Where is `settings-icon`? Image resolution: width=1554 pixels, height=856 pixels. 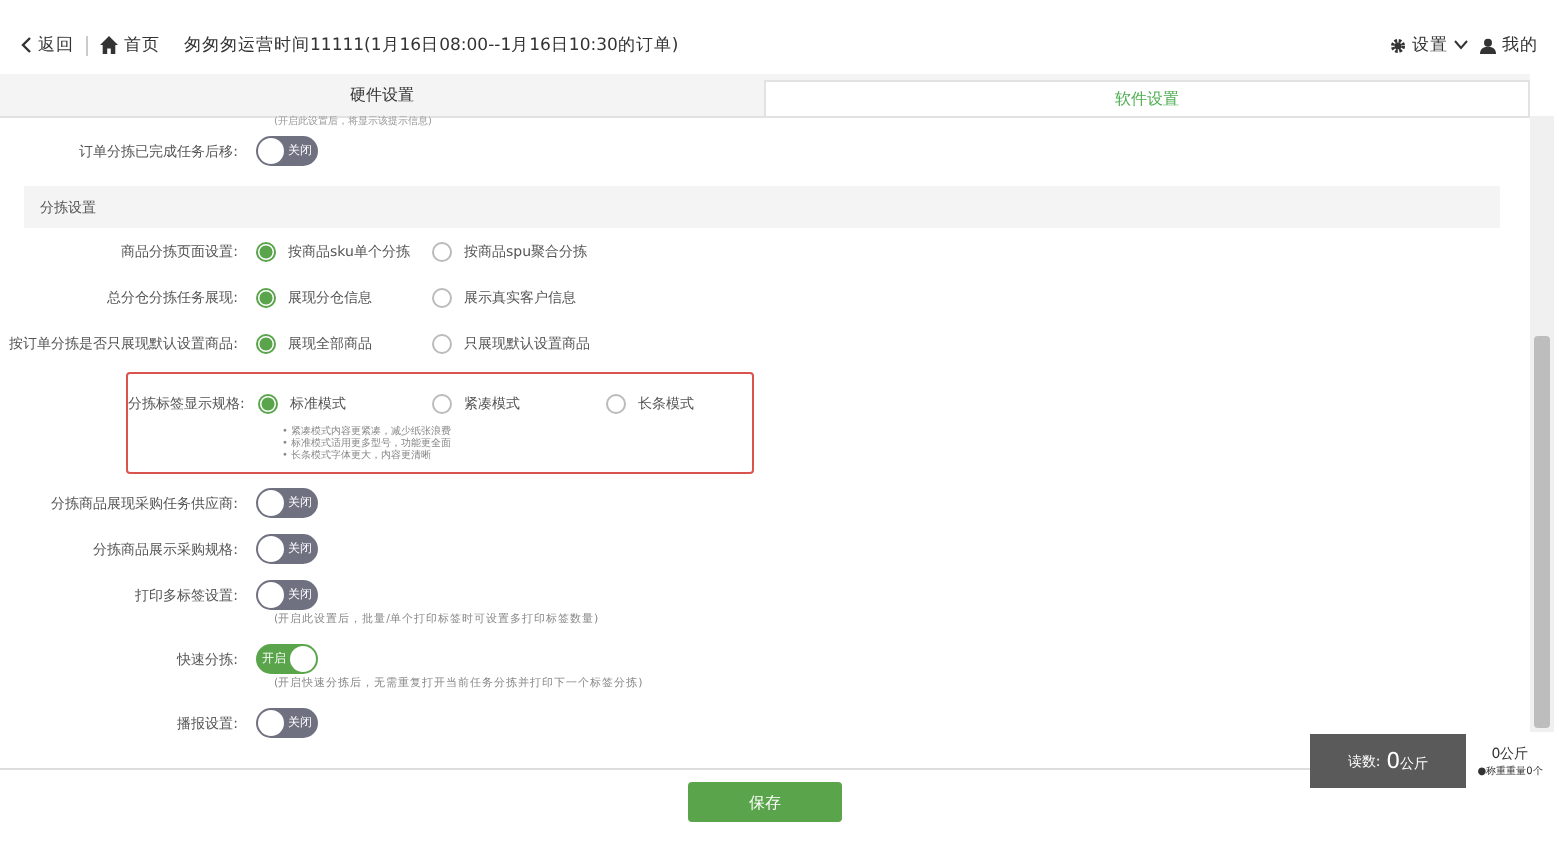 settings-icon is located at coordinates (1398, 45).